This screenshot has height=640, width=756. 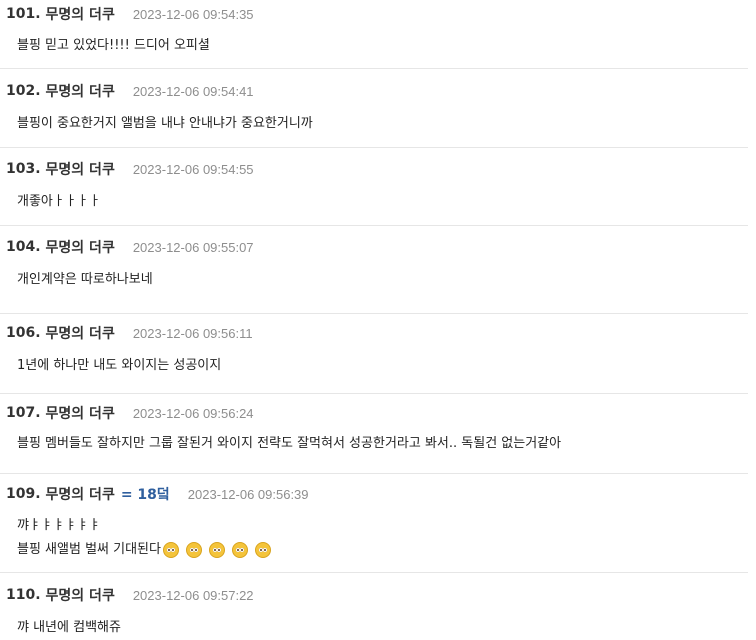 I want to click on comment-number: 102., so click(x=23, y=91).